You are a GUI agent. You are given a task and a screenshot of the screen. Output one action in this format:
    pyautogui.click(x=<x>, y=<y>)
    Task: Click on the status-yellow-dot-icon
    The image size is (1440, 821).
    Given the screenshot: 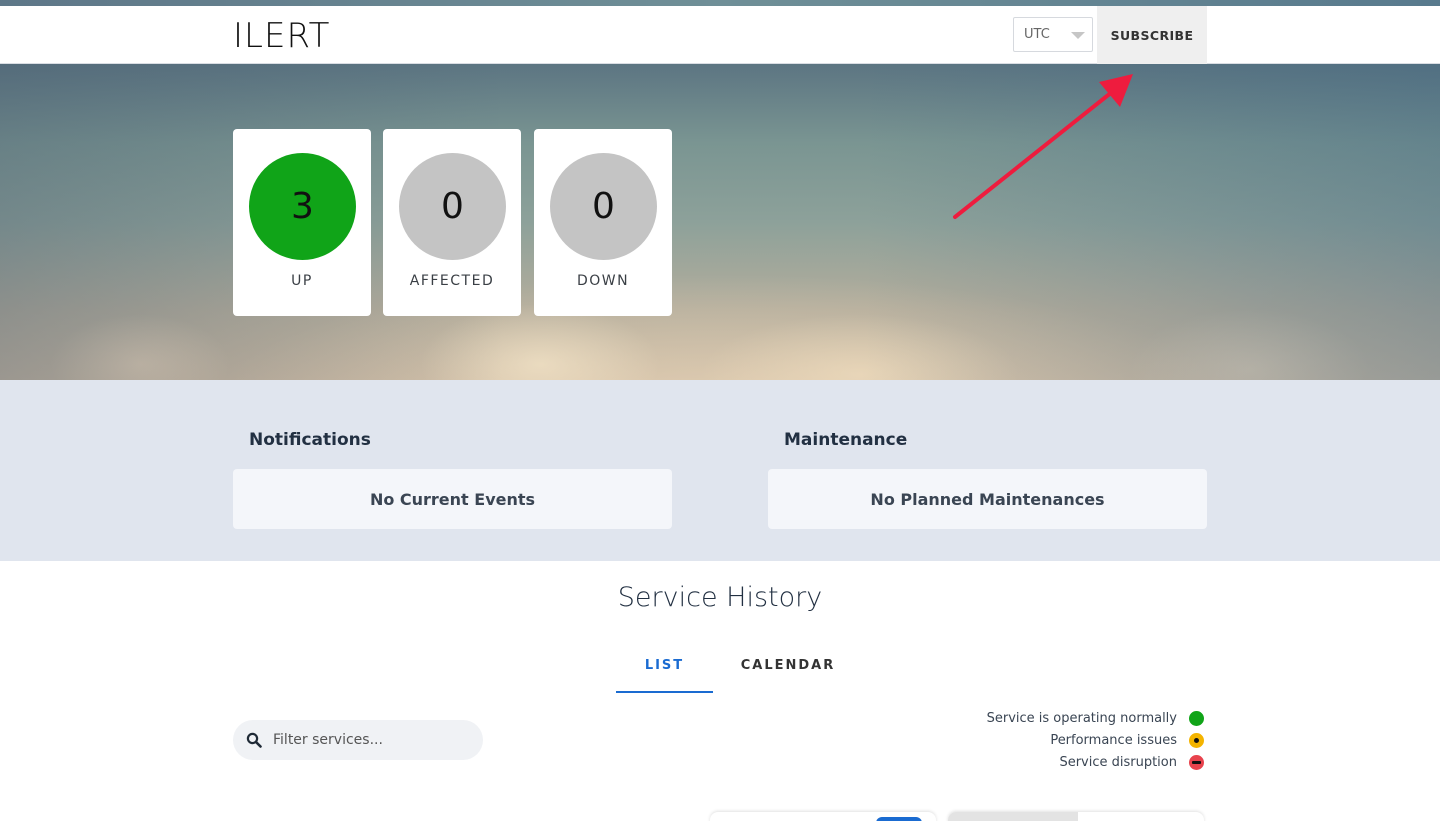 What is the action you would take?
    pyautogui.click(x=1196, y=740)
    